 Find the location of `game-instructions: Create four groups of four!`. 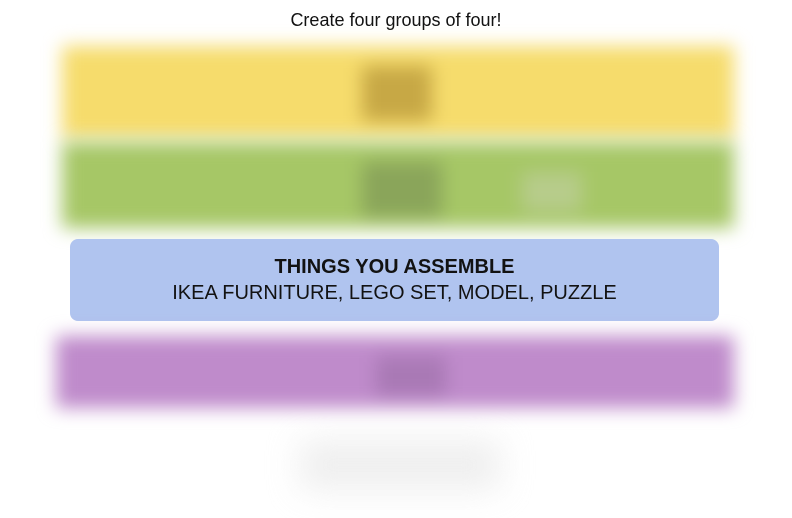

game-instructions: Create four groups of four! is located at coordinates (396, 20).